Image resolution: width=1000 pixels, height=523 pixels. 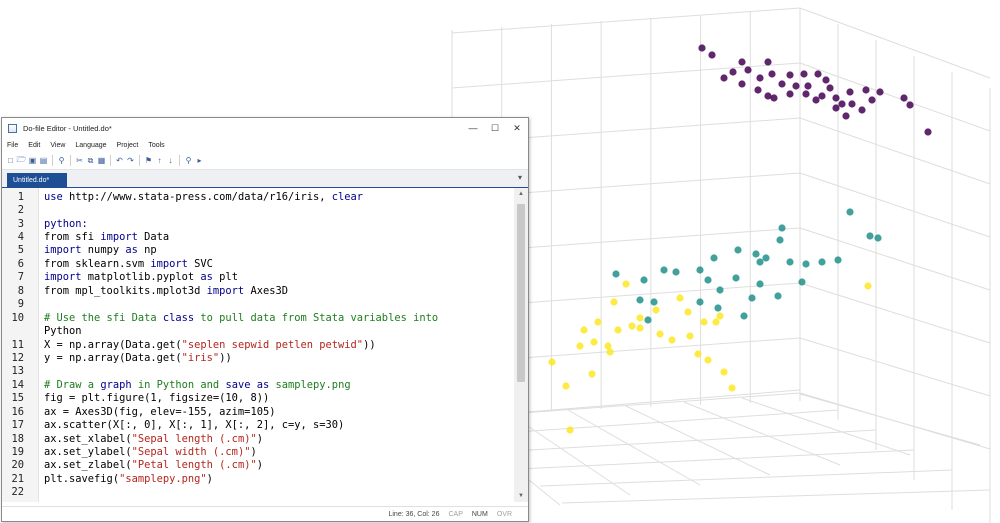 What do you see at coordinates (150, 452) in the screenshot?
I see `code-text: ax.set_ylabel("Sepal width (.cm)")` at bounding box center [150, 452].